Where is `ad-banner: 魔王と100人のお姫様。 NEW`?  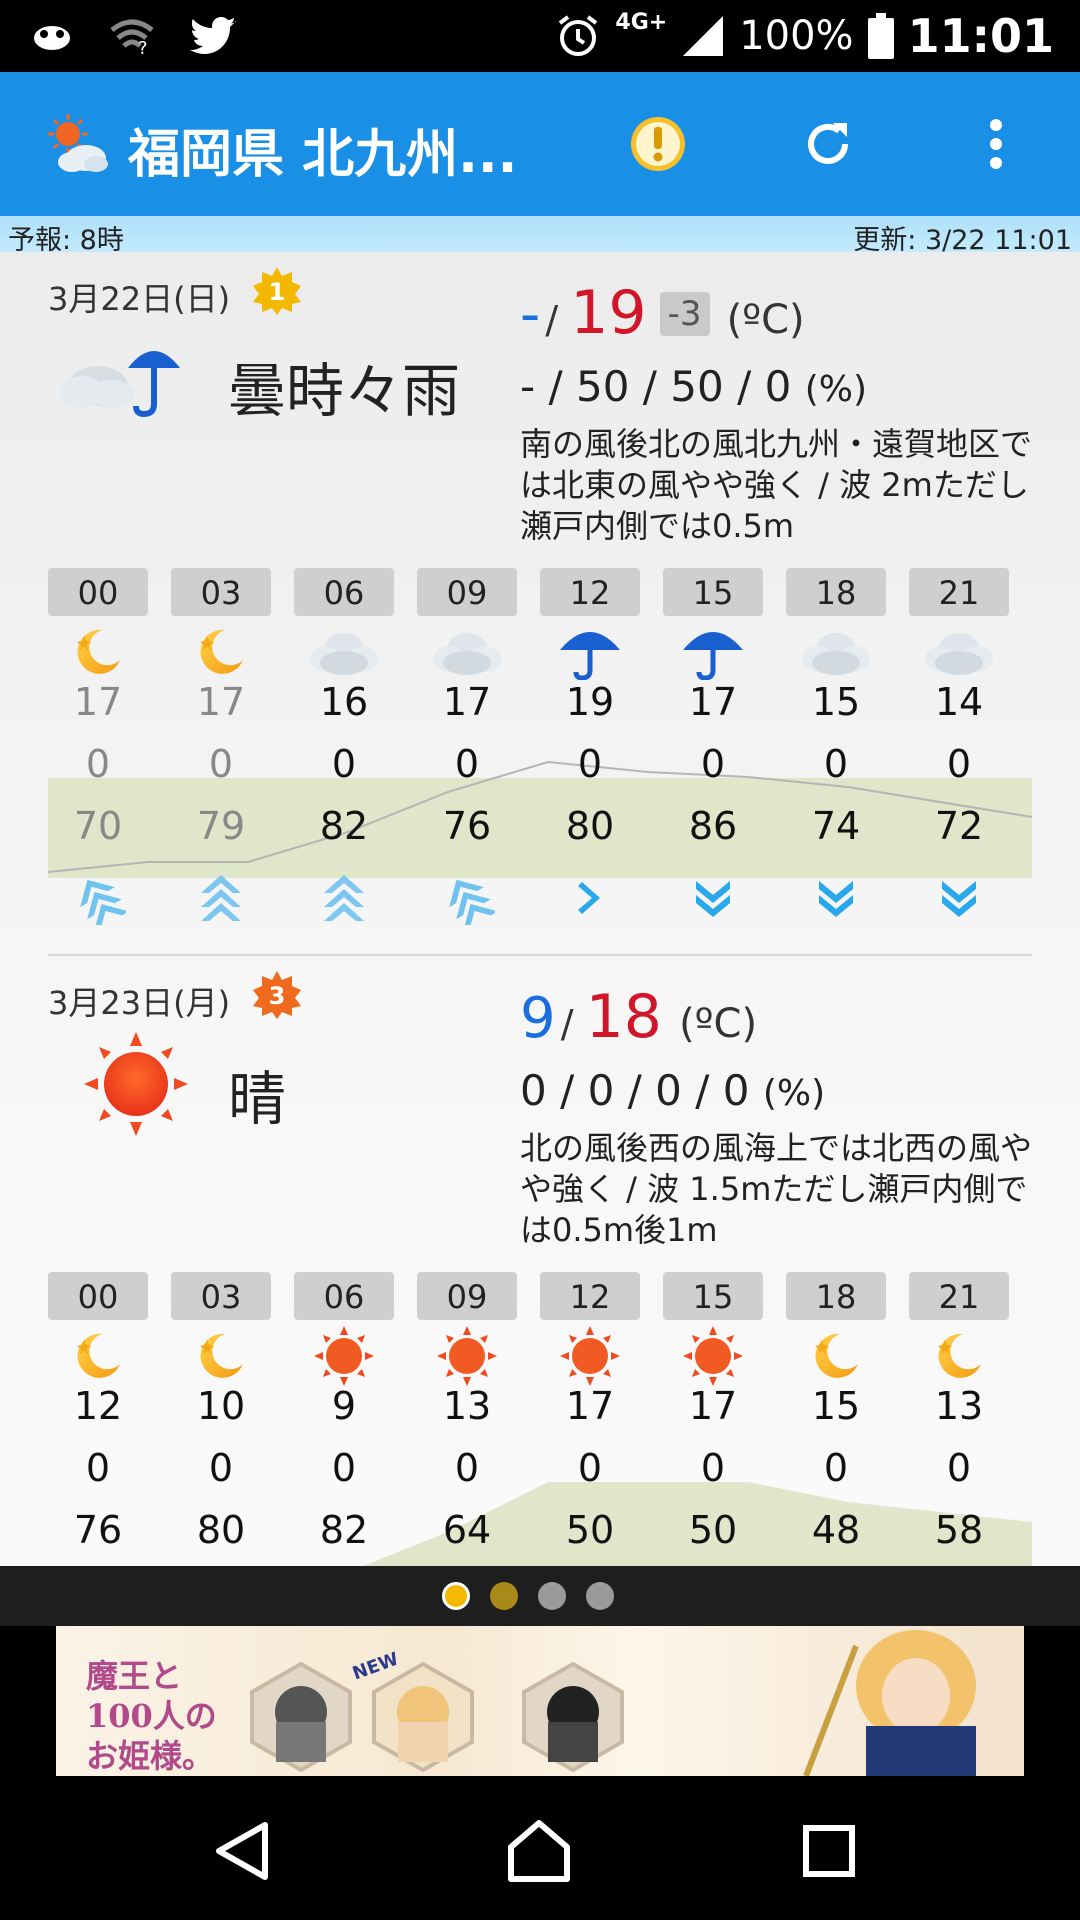 ad-banner: 魔王と100人のお姫様。 NEW is located at coordinates (540, 1701).